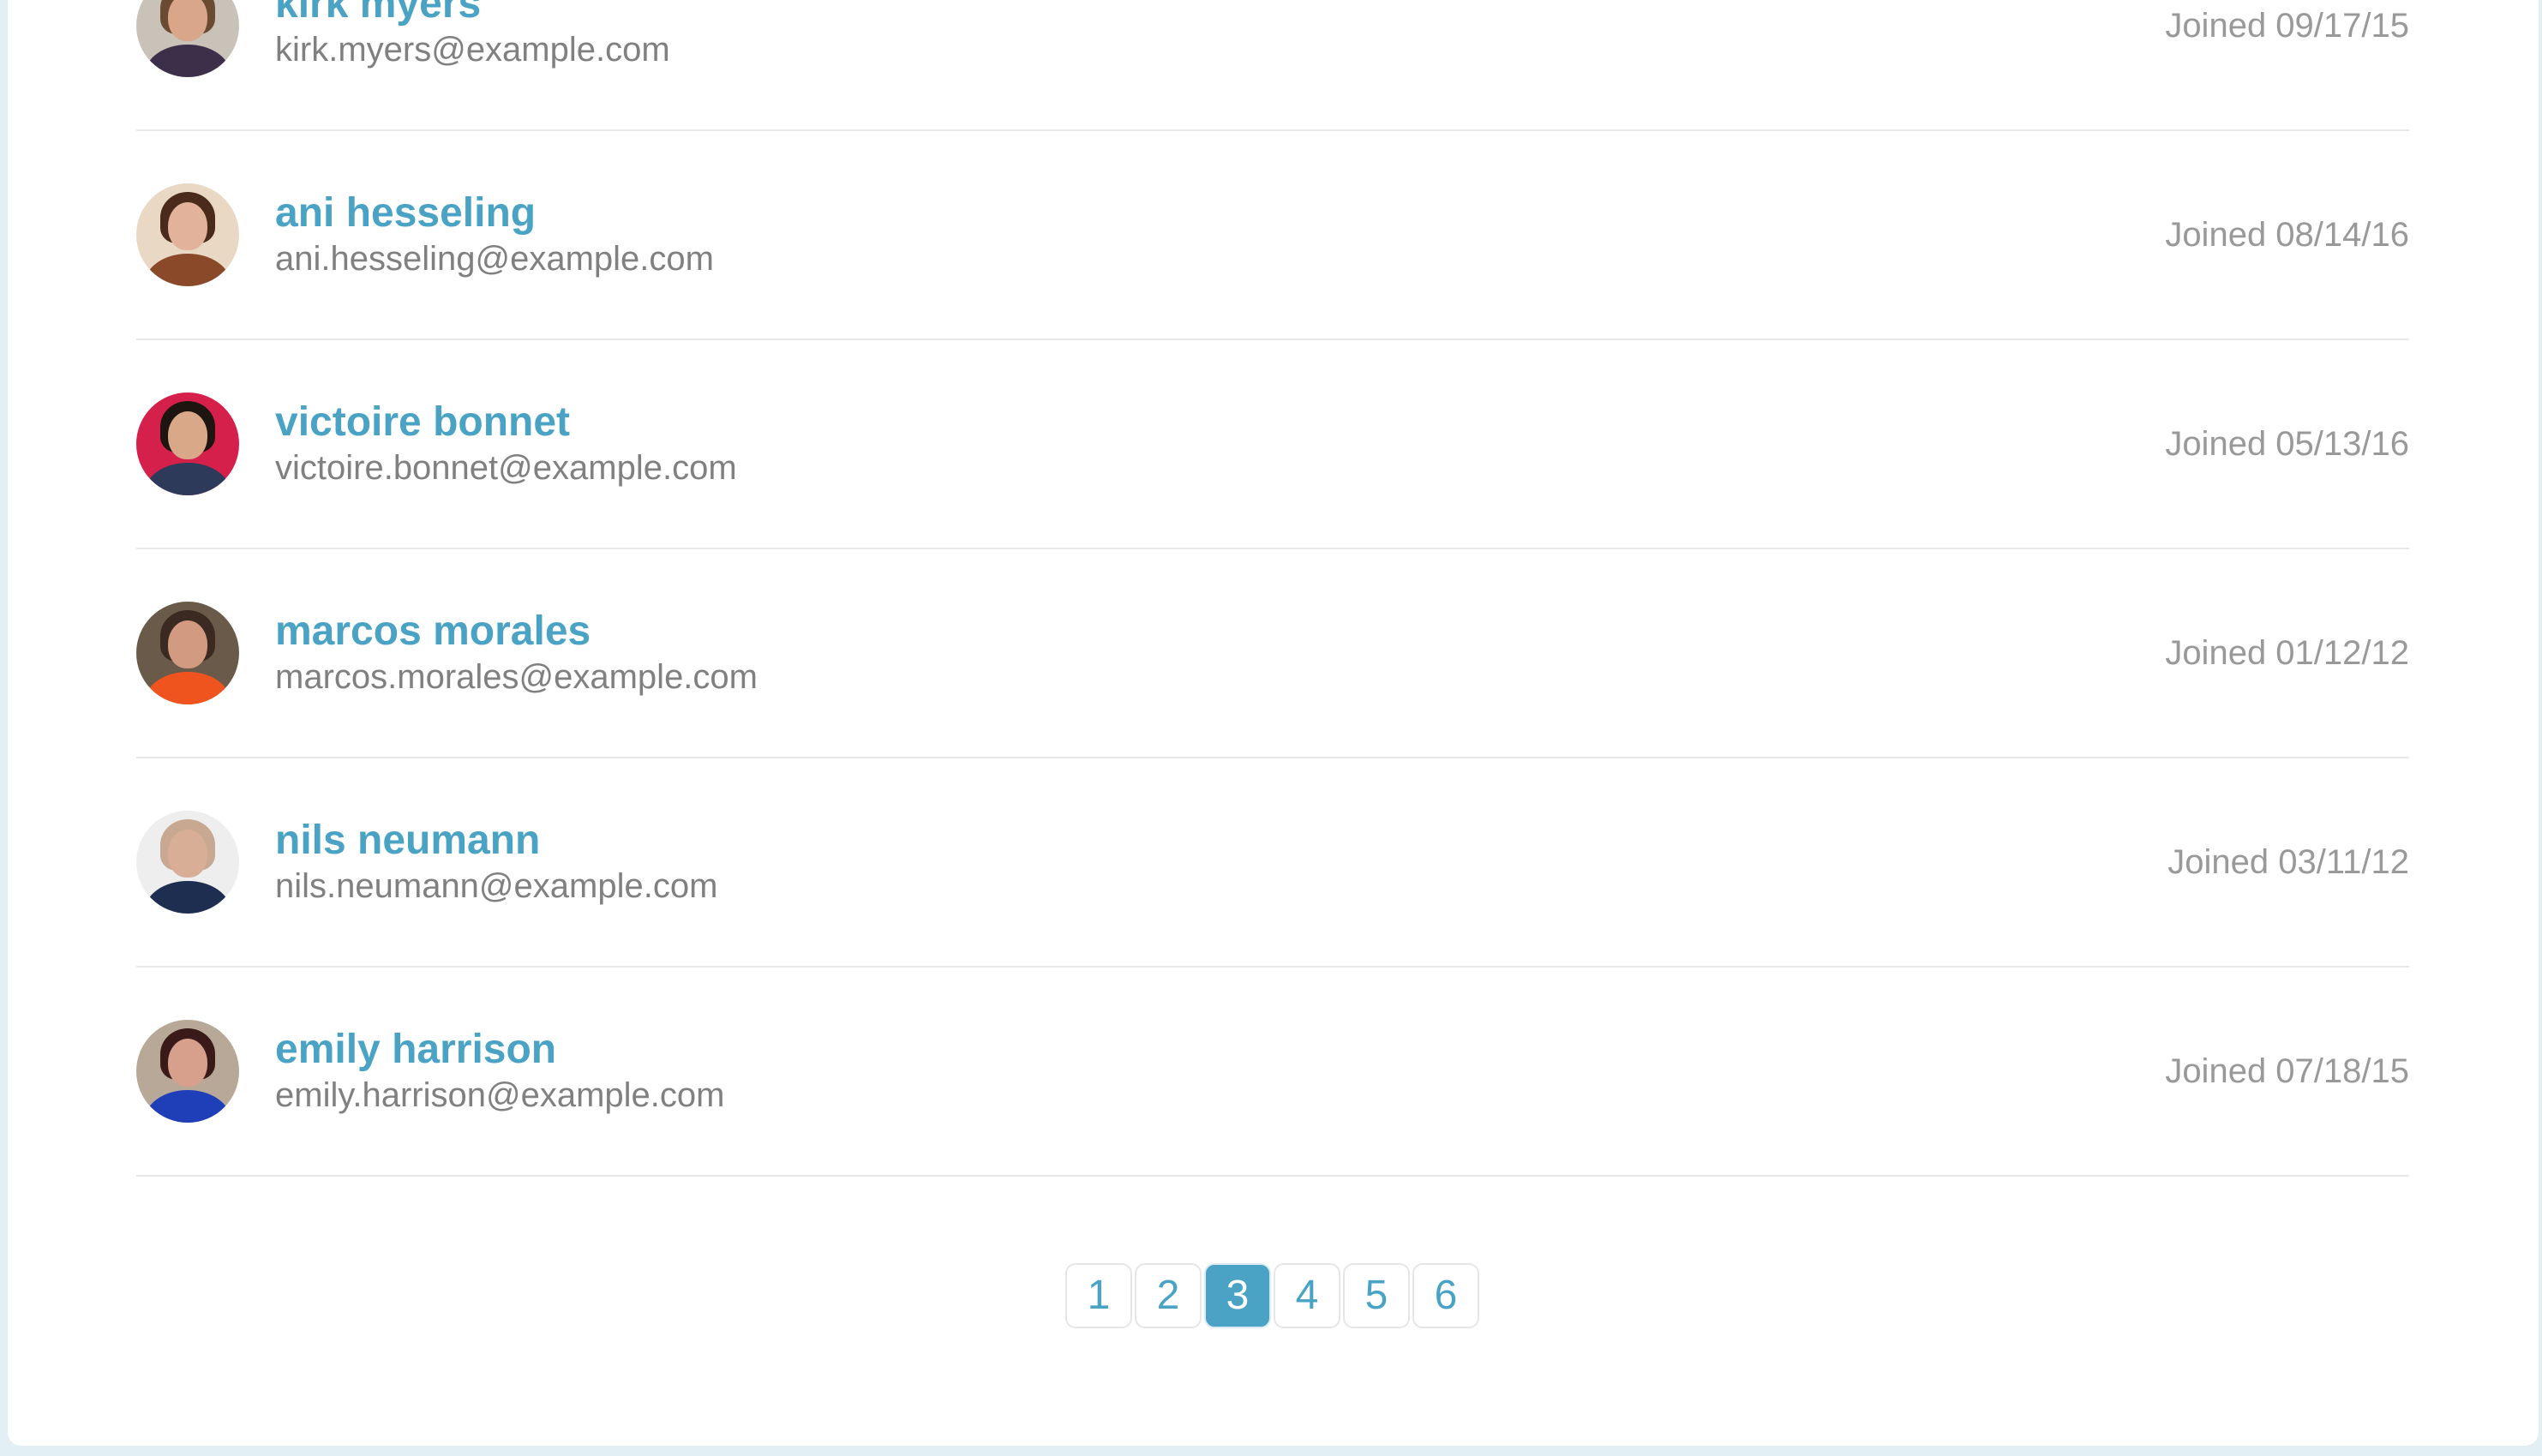  What do you see at coordinates (2287, 26) in the screenshot?
I see `joined-date: Joined 09/17/15` at bounding box center [2287, 26].